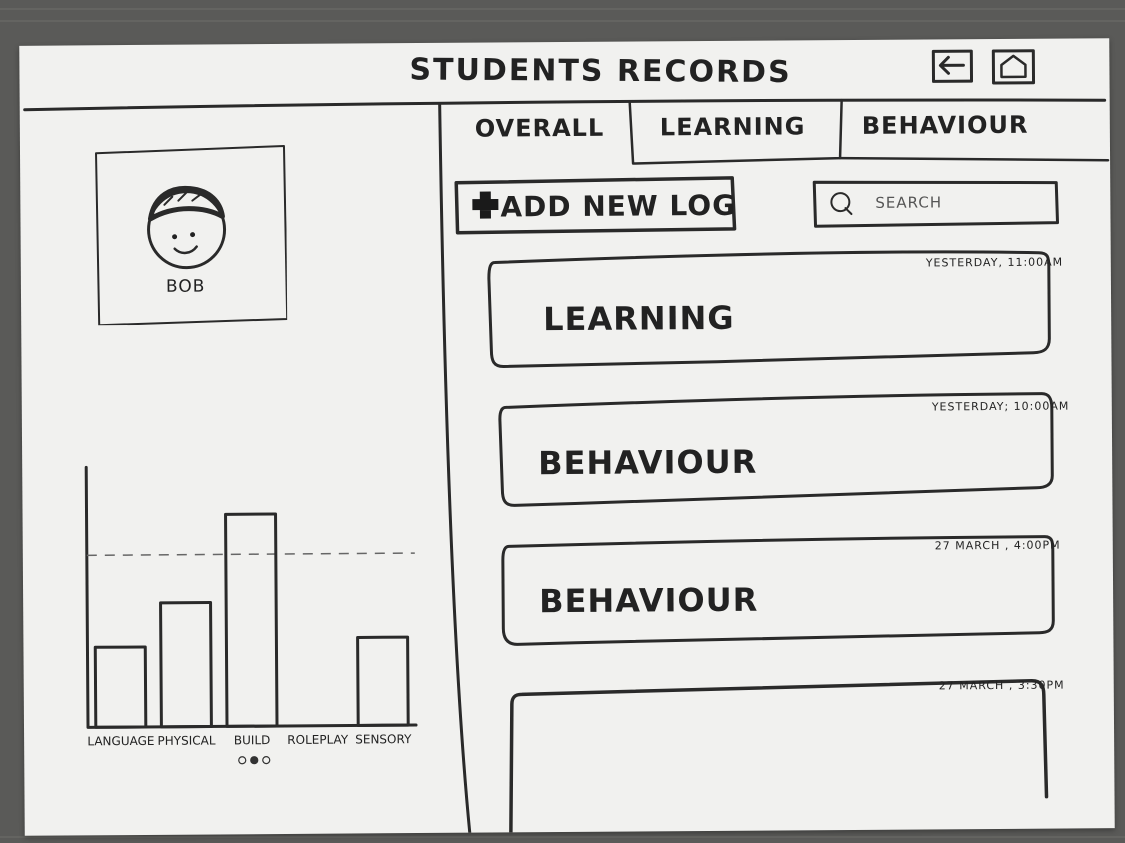  Describe the element at coordinates (639, 318) in the screenshot. I see `log-title: LEARNING` at that location.